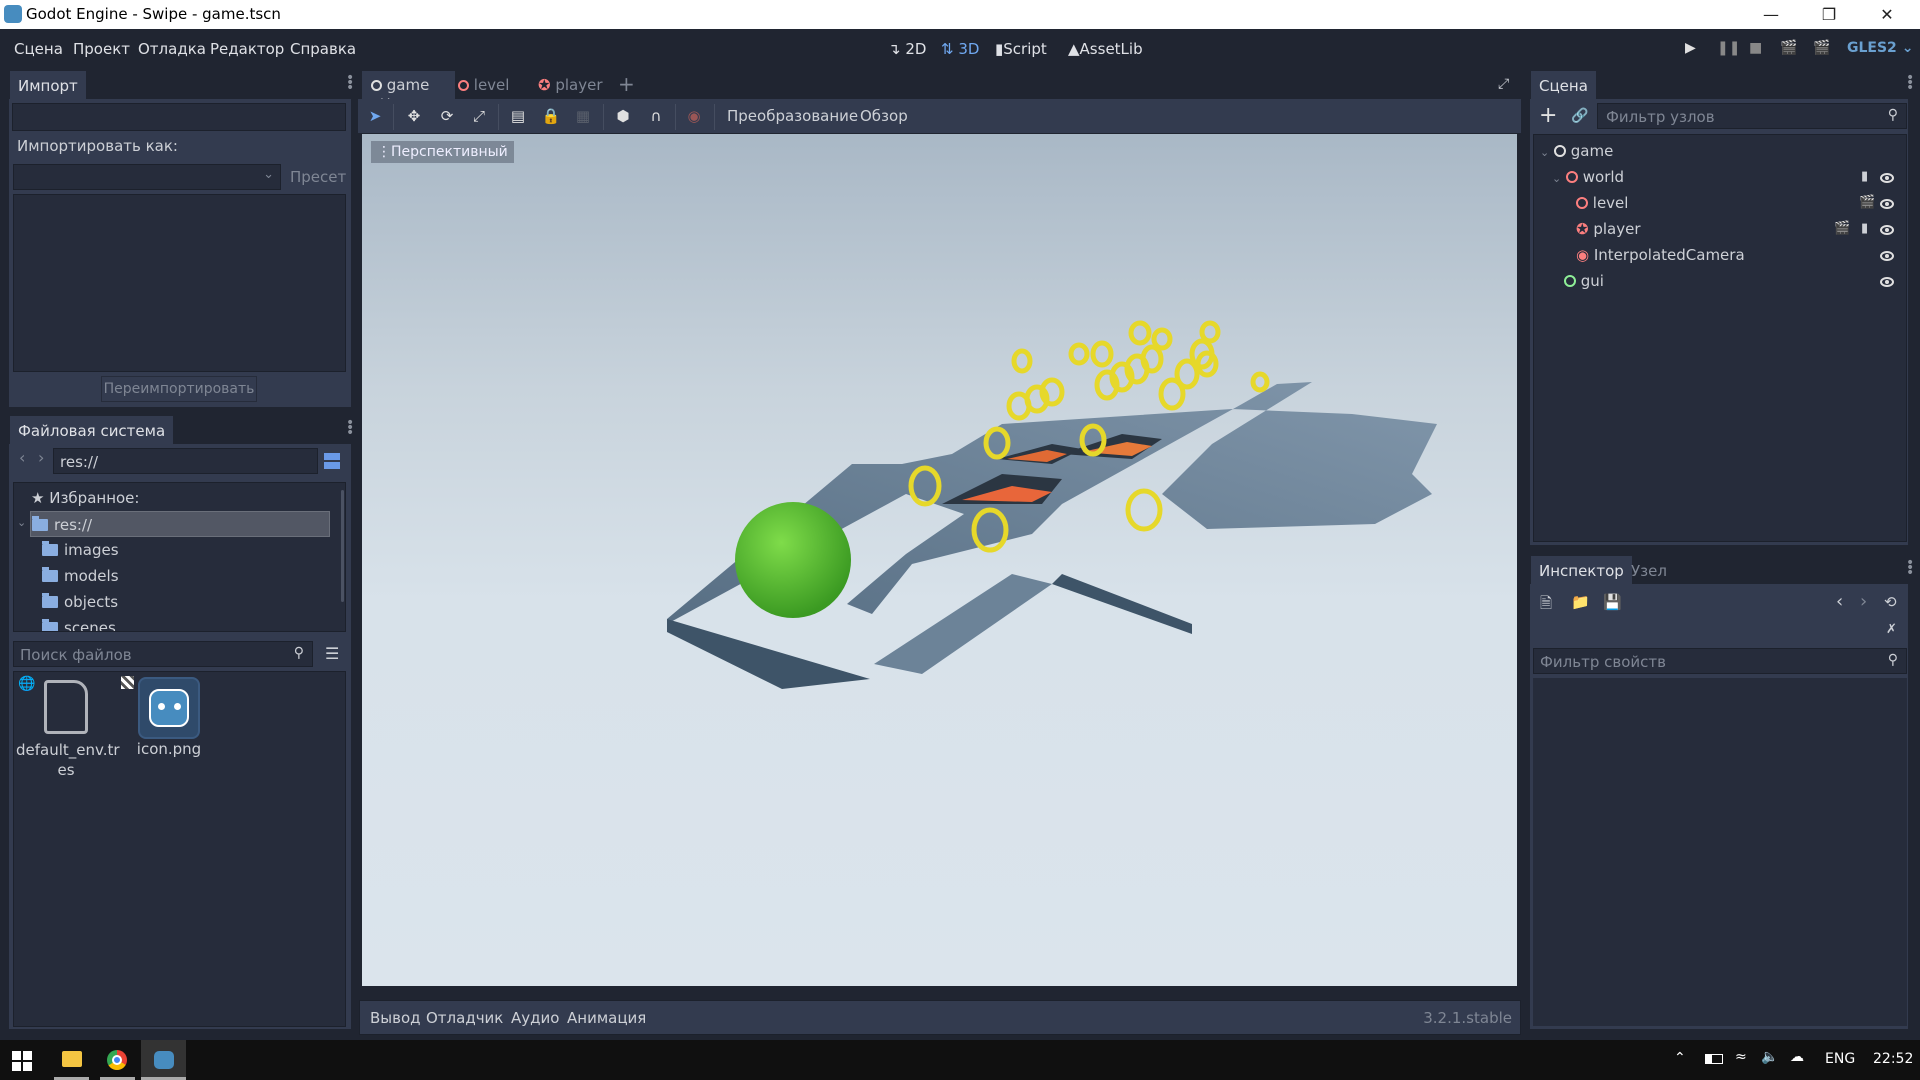  What do you see at coordinates (414, 117) in the screenshot?
I see `move-tool-icon: ✥` at bounding box center [414, 117].